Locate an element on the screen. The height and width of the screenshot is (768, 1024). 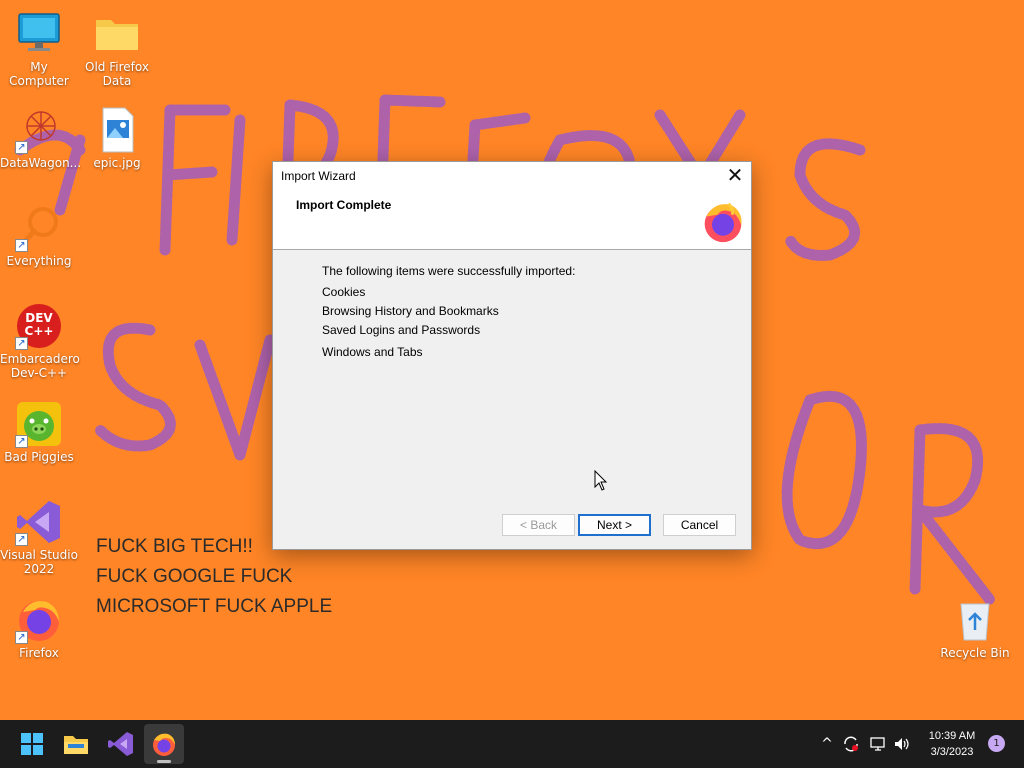
desktop-icon-label: Old Firefox Data is located at coordinates (117, 74).